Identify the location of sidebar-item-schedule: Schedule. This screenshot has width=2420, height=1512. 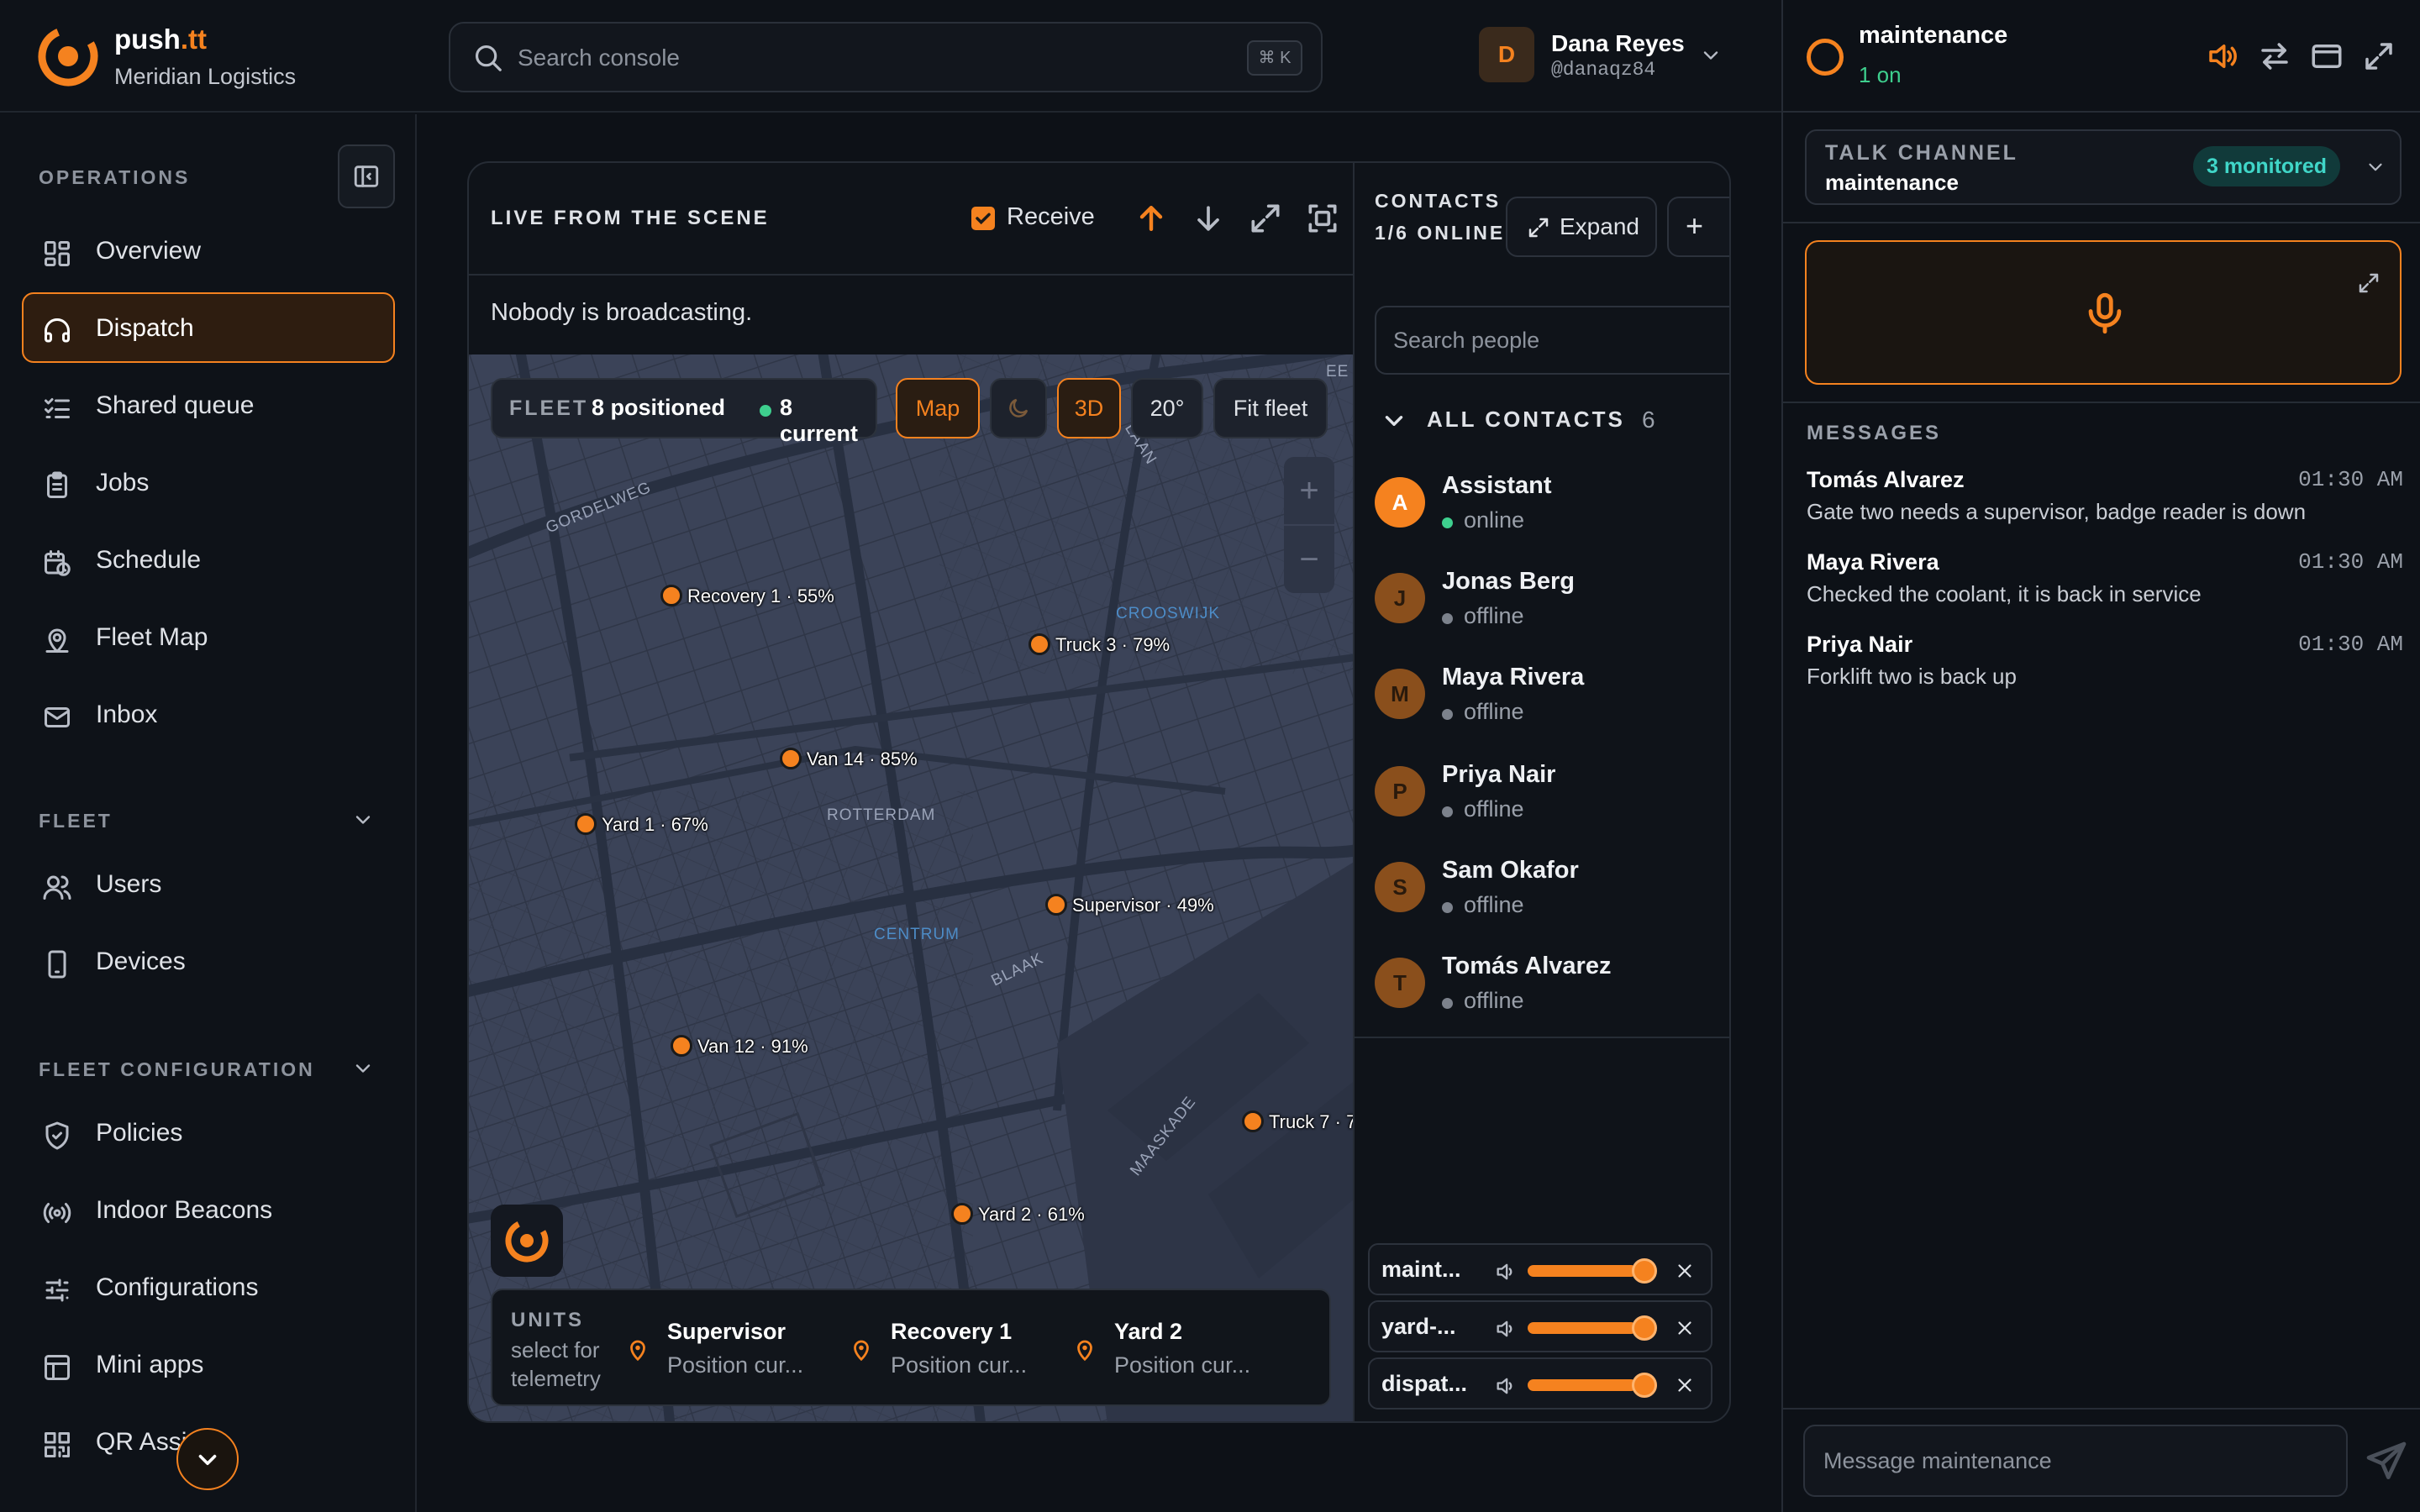
(208, 559).